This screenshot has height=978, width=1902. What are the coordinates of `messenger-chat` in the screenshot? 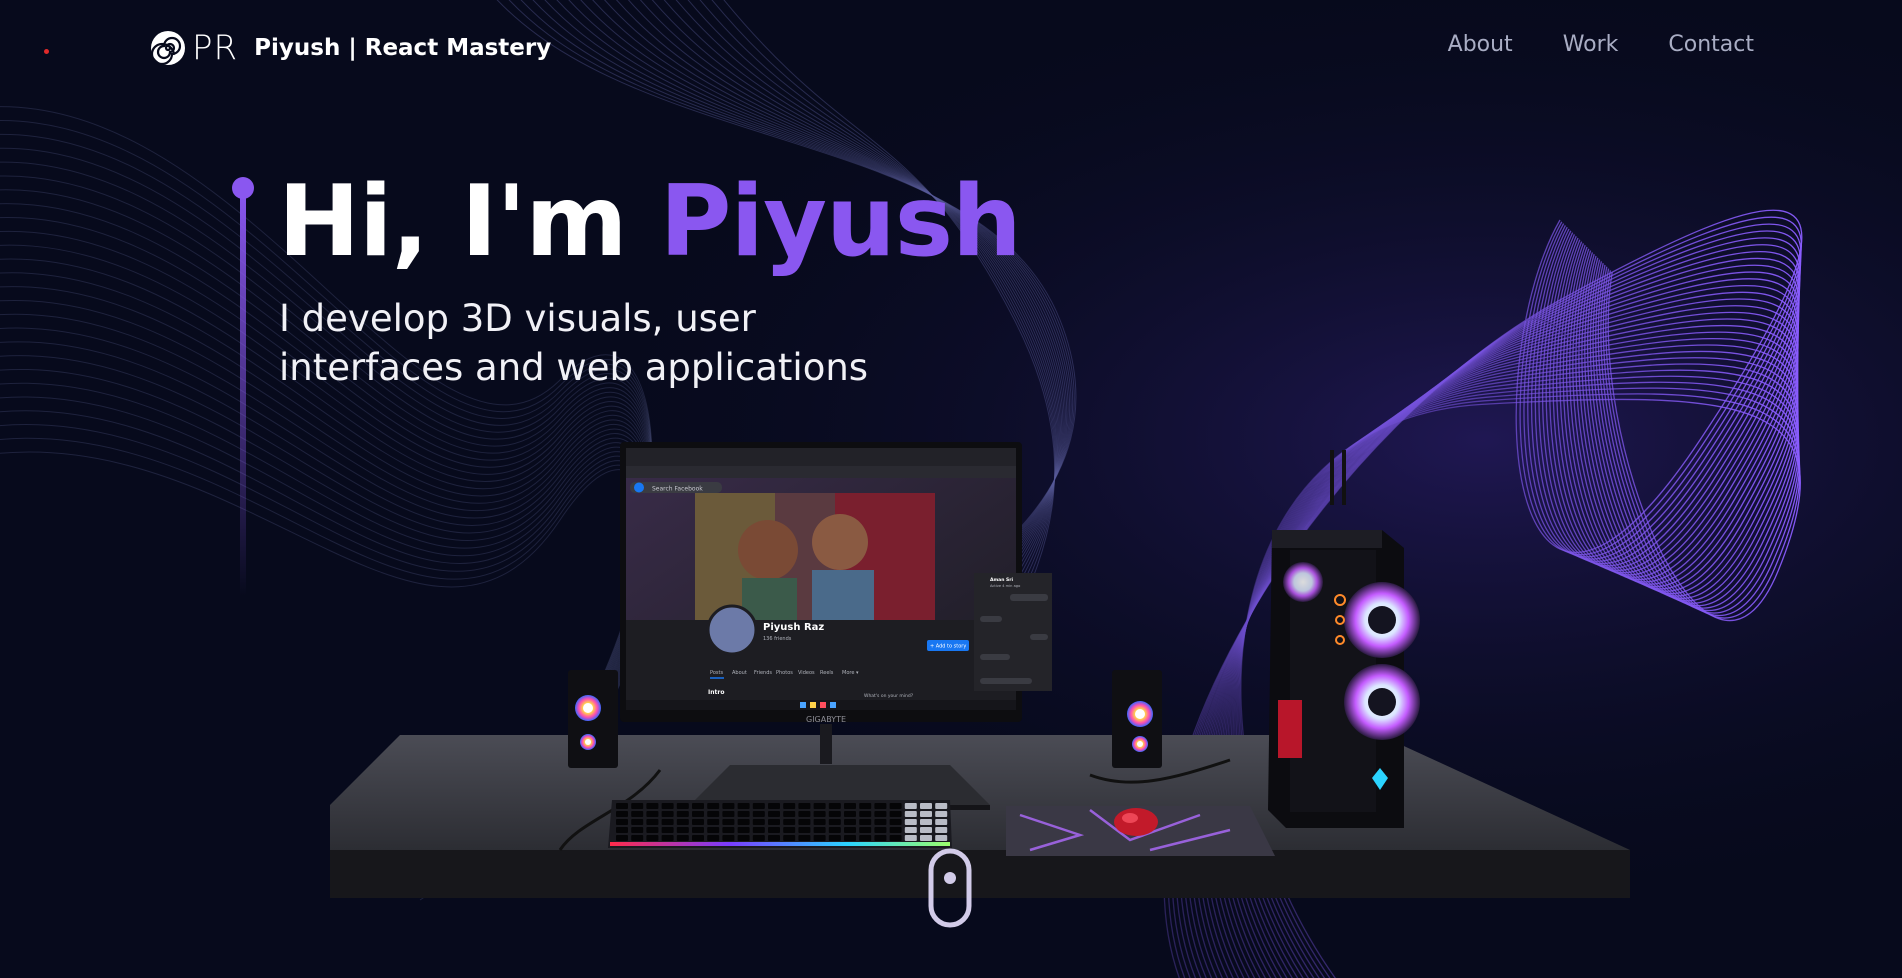 It's located at (1013, 632).